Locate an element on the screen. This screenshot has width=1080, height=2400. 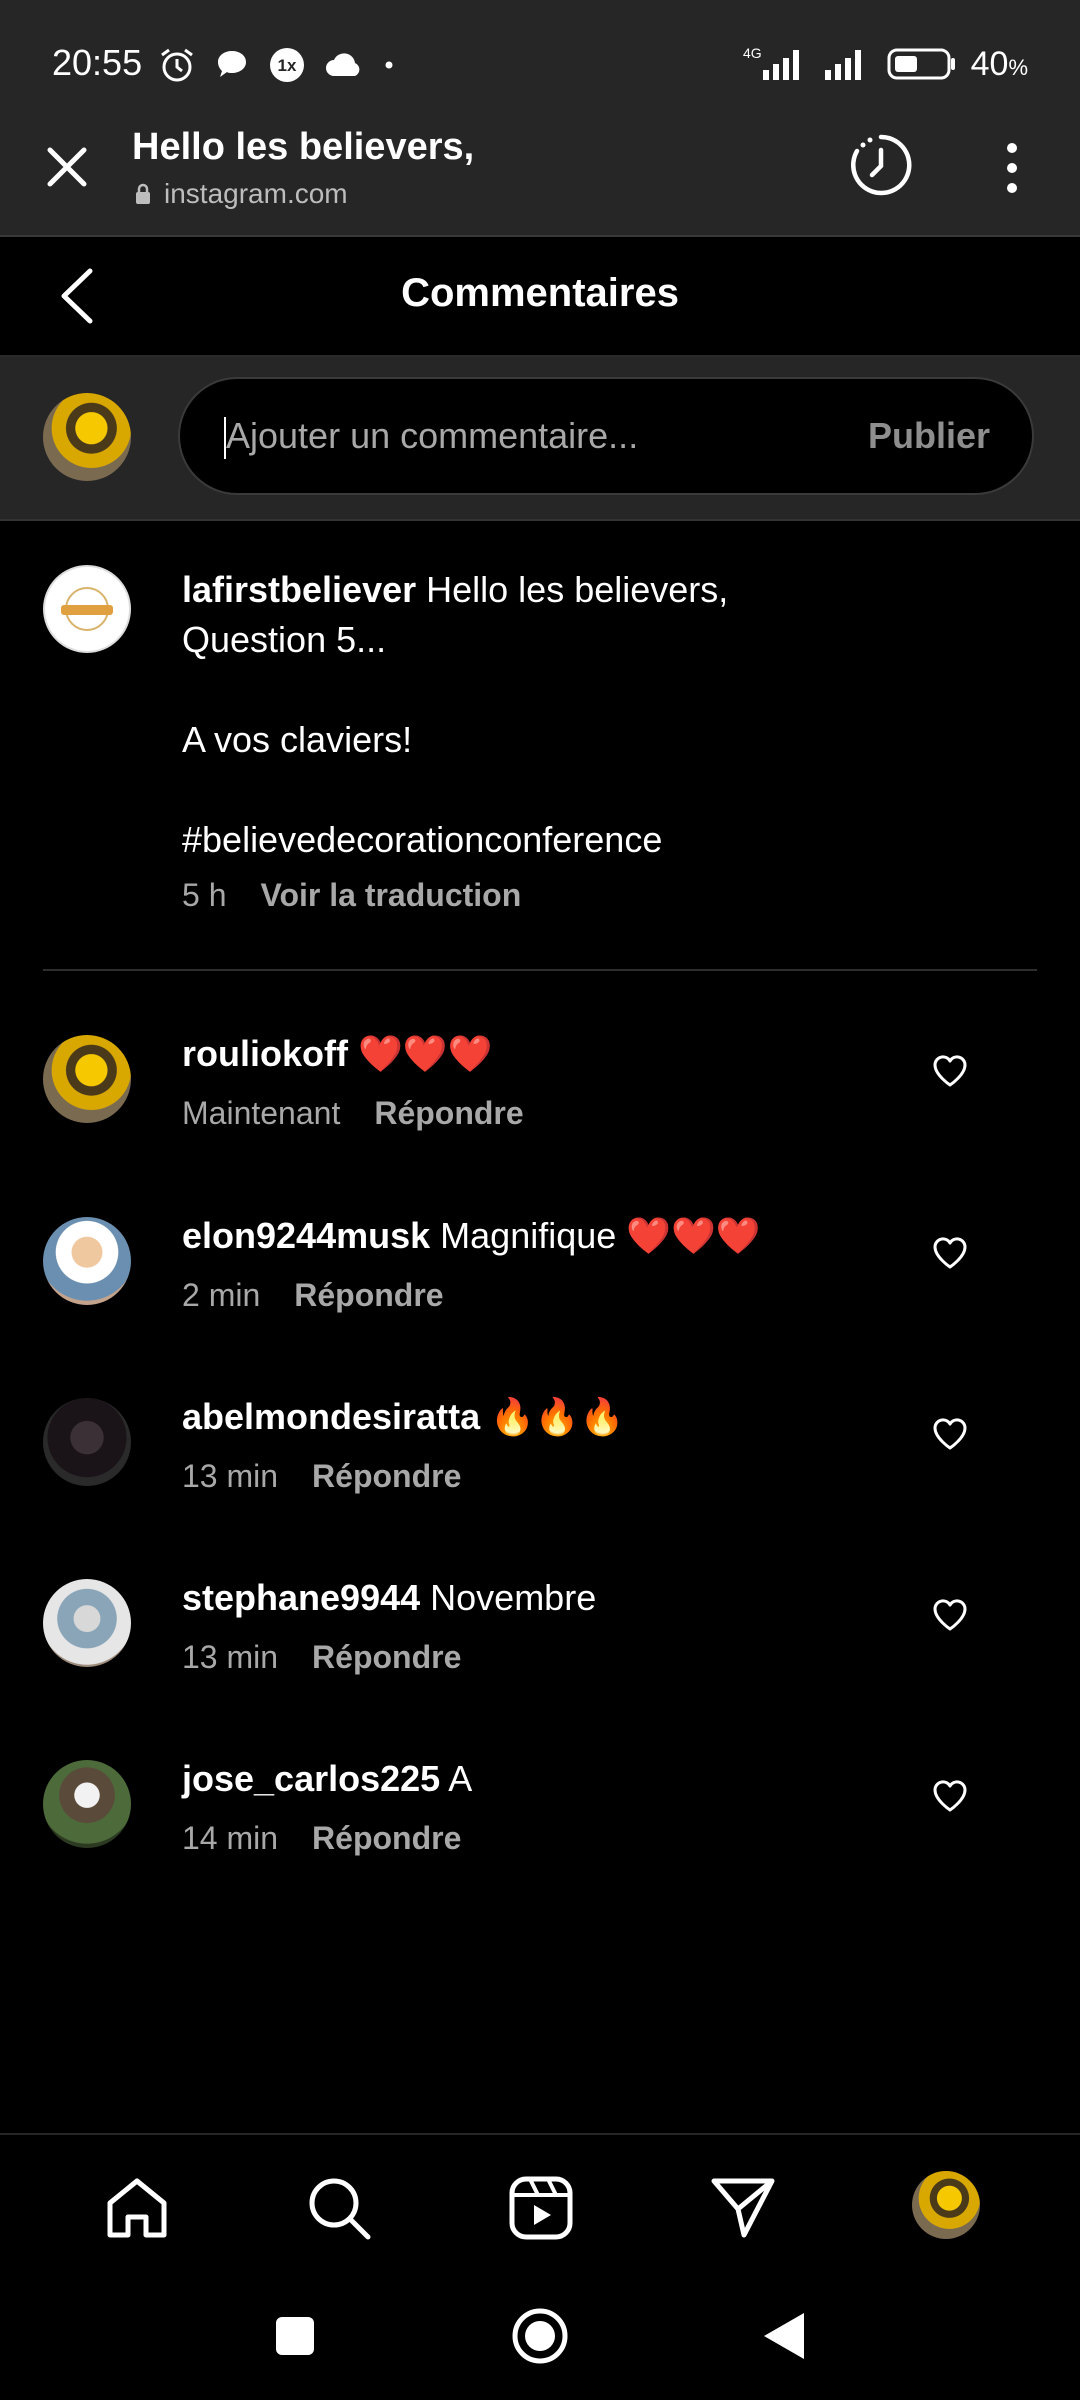
signal-icon is located at coordinates (842, 65).